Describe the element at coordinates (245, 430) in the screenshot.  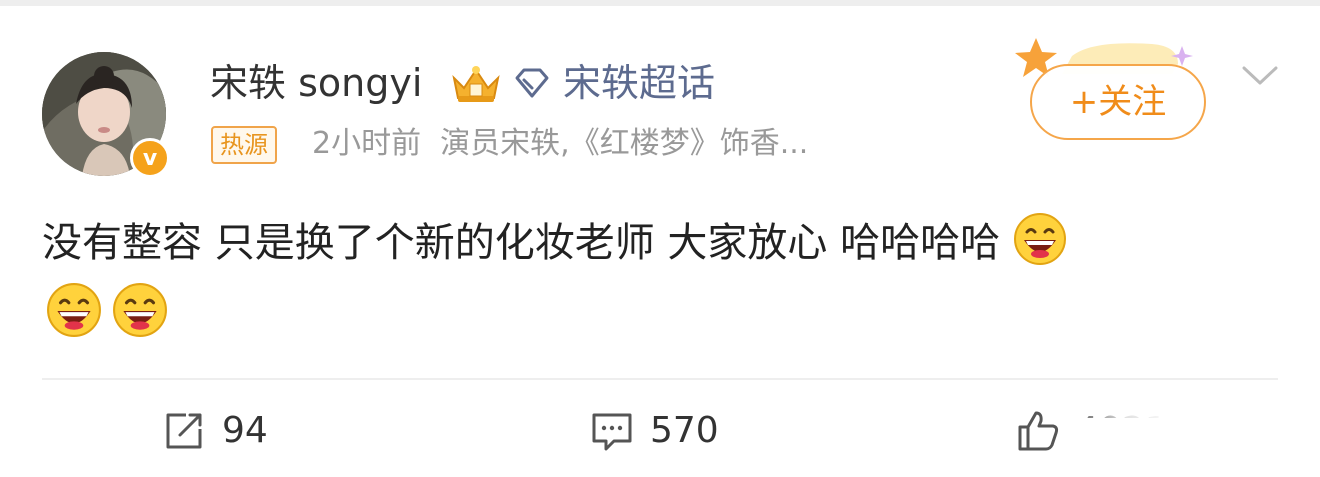
I see `repost-count: 94` at that location.